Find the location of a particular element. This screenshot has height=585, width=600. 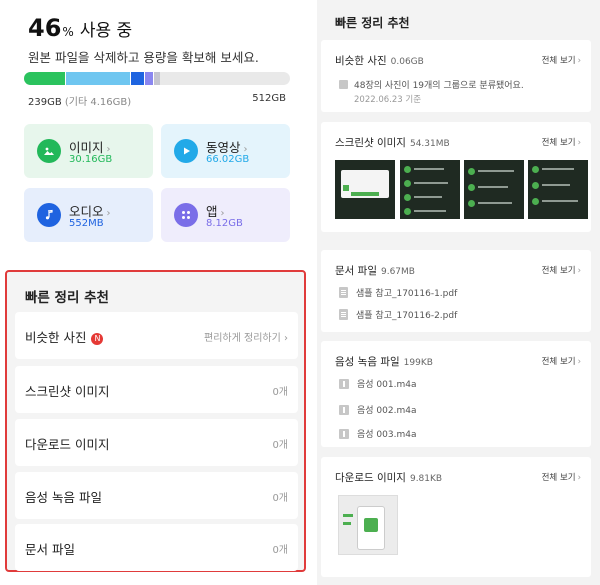

usage-heading: 46% 사용 중 is located at coordinates (80, 28).